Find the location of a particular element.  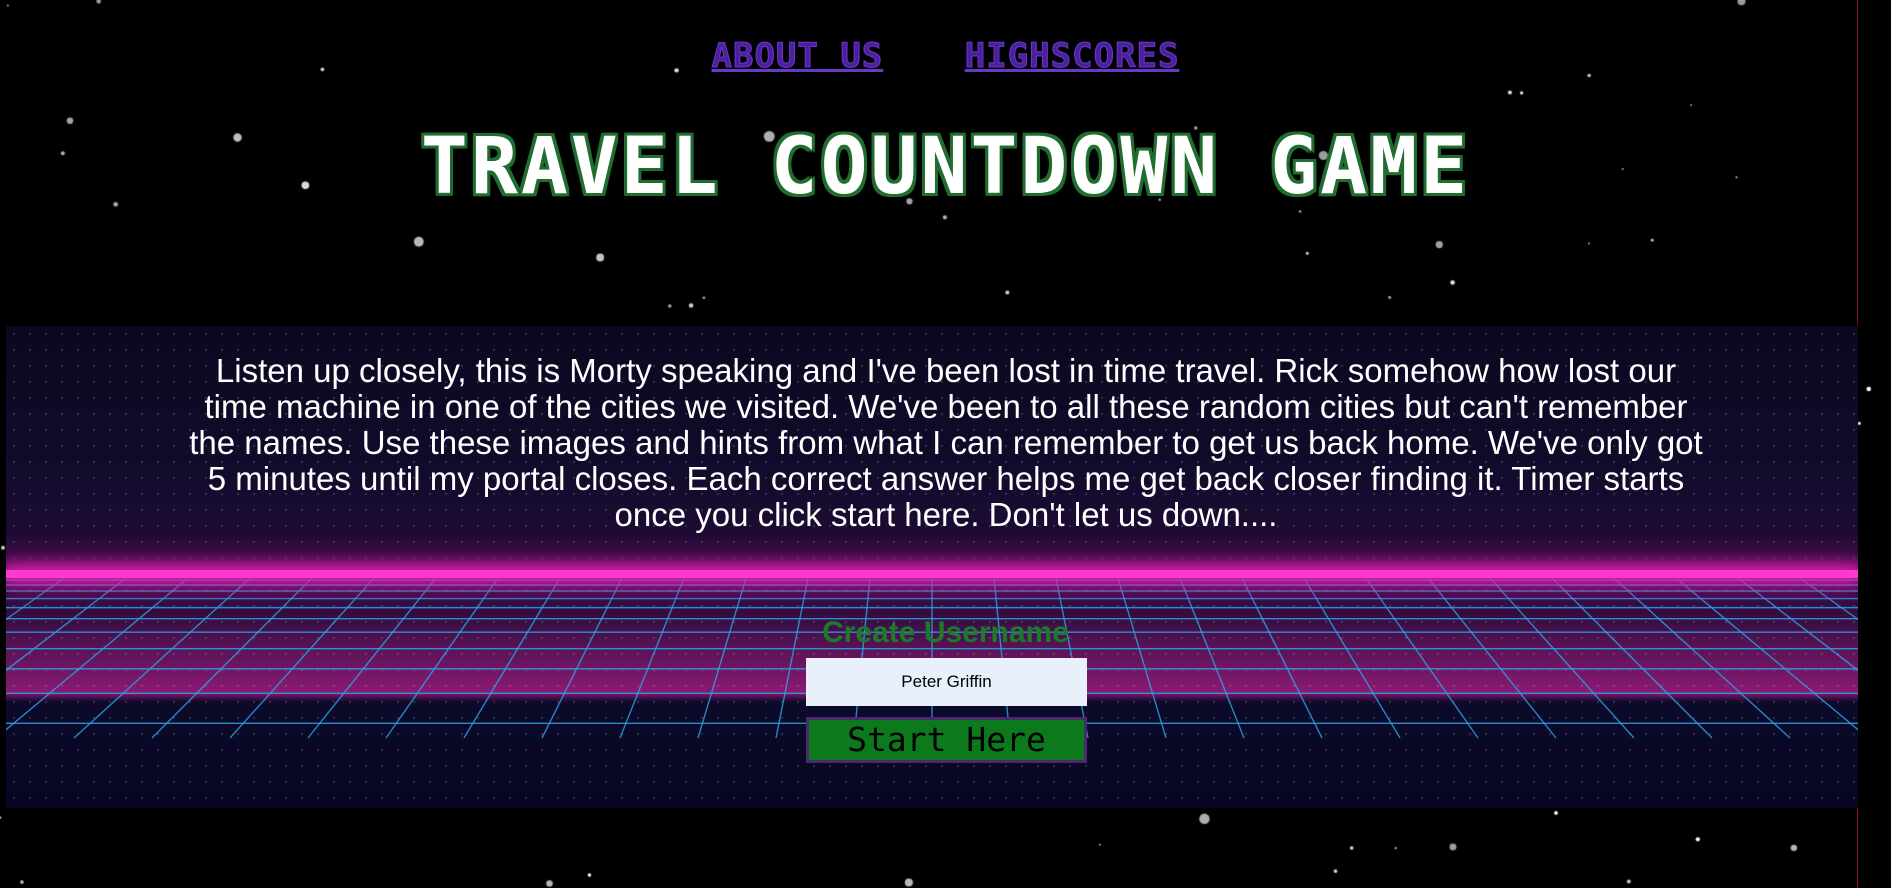

nav-about-us-link: ABOUT US is located at coordinates (797, 56).